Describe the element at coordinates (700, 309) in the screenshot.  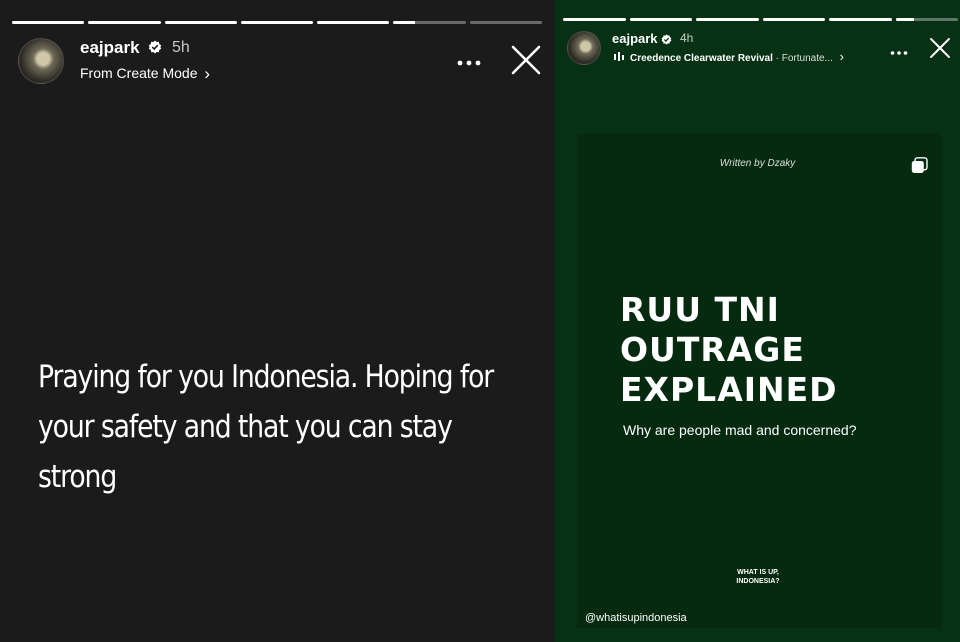
I see `headline-line: RUU TNI` at that location.